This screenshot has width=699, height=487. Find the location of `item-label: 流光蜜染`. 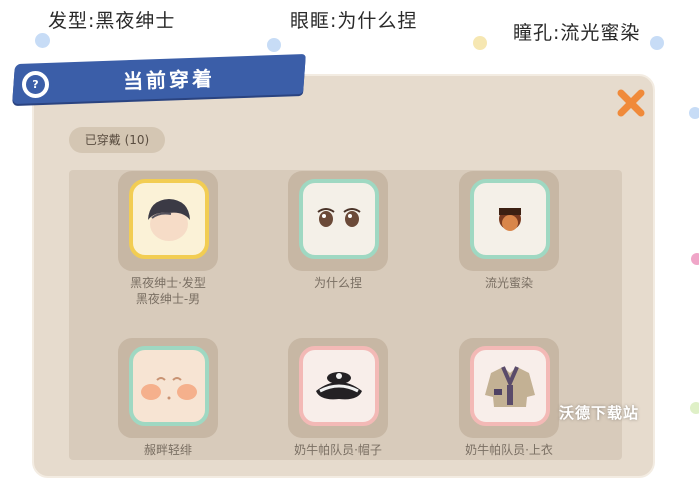

item-label: 流光蜜染 is located at coordinates (508, 283).